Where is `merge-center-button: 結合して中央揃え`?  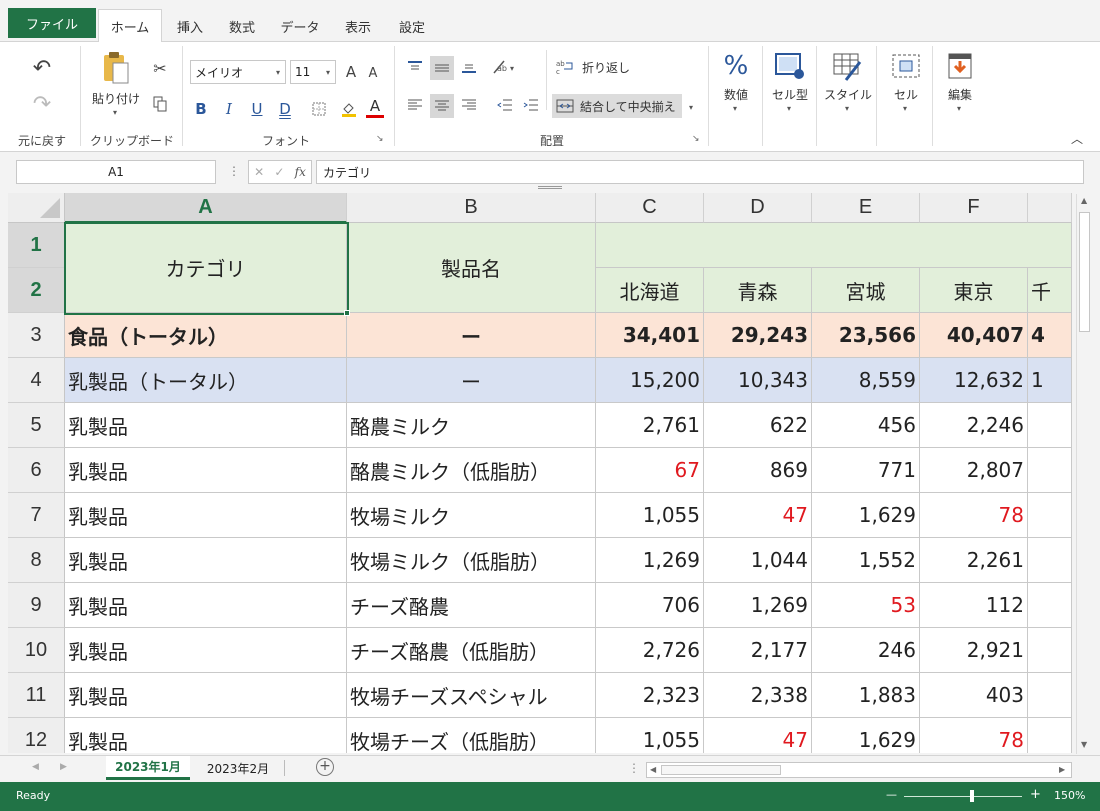
merge-center-button: 結合して中央揃え is located at coordinates (617, 106).